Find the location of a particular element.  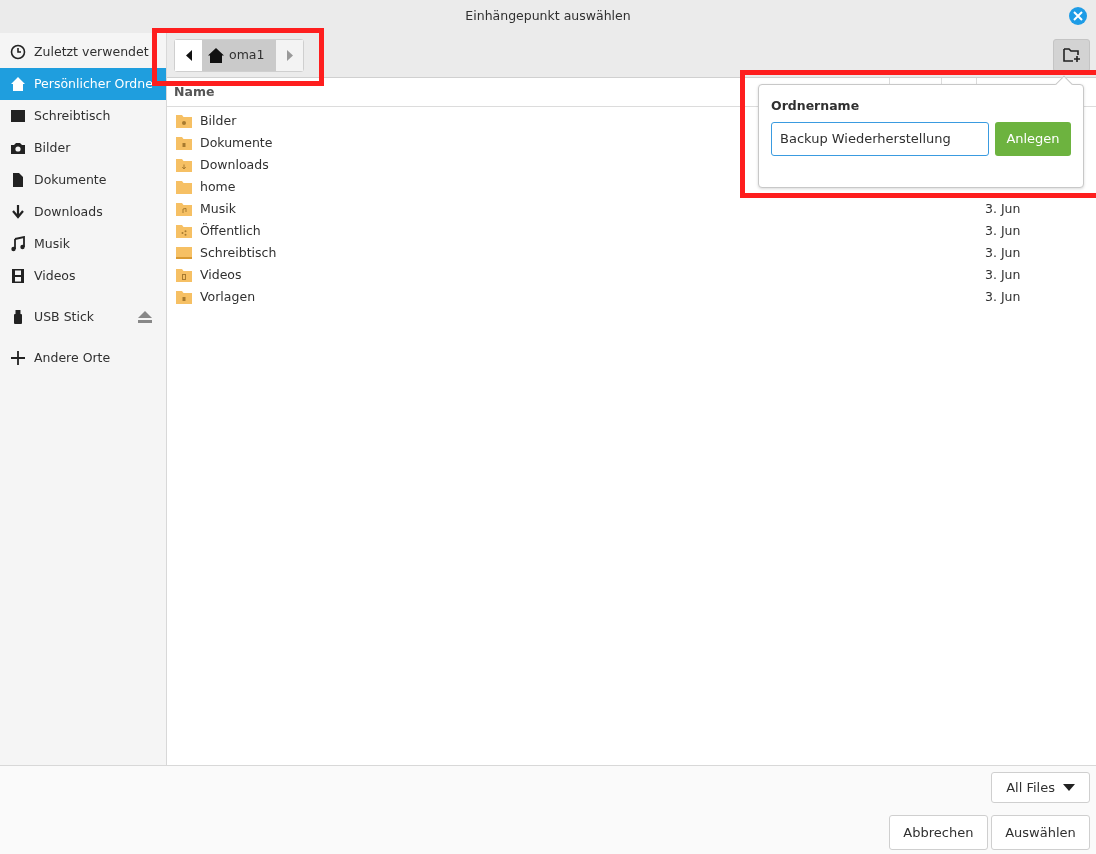

sidebar-item: Downloads is located at coordinates (83, 212).